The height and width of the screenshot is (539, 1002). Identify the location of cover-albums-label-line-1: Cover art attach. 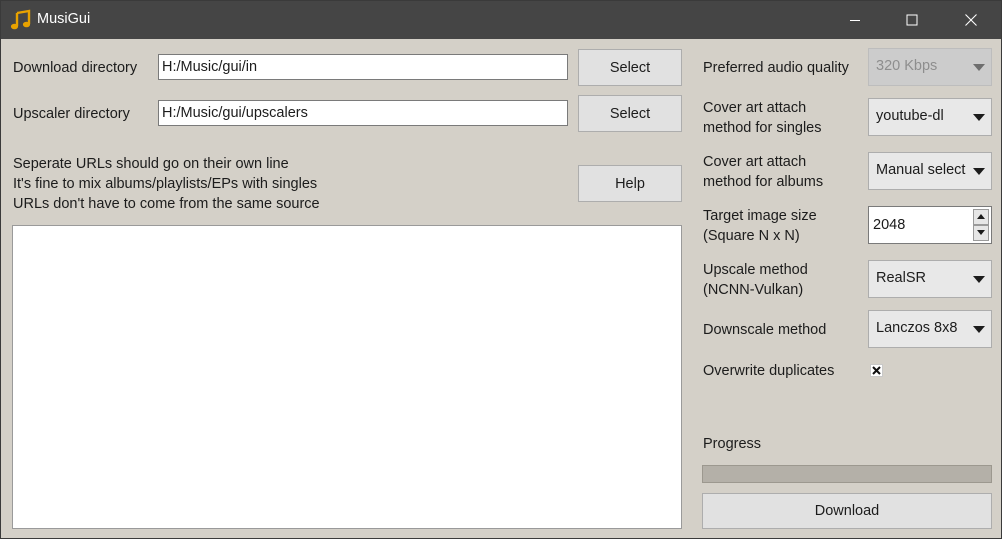
(755, 162).